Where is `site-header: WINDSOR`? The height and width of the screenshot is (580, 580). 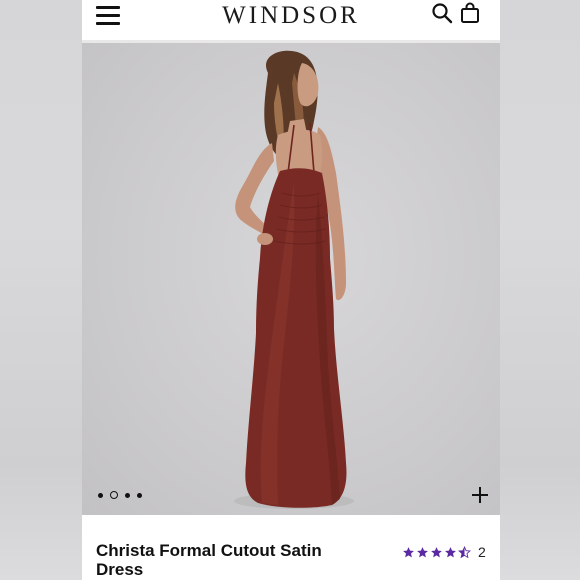 site-header: WINDSOR is located at coordinates (291, 21).